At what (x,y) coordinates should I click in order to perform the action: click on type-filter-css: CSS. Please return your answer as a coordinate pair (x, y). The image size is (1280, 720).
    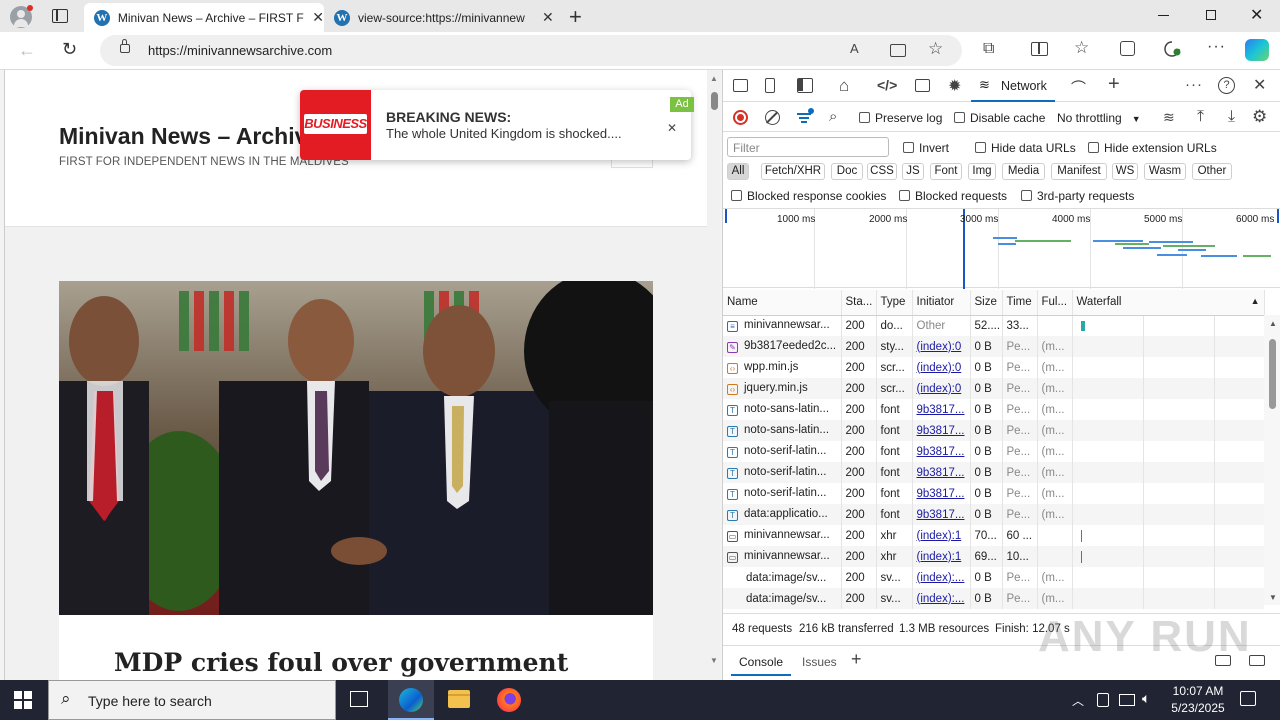
    Looking at the image, I should click on (882, 171).